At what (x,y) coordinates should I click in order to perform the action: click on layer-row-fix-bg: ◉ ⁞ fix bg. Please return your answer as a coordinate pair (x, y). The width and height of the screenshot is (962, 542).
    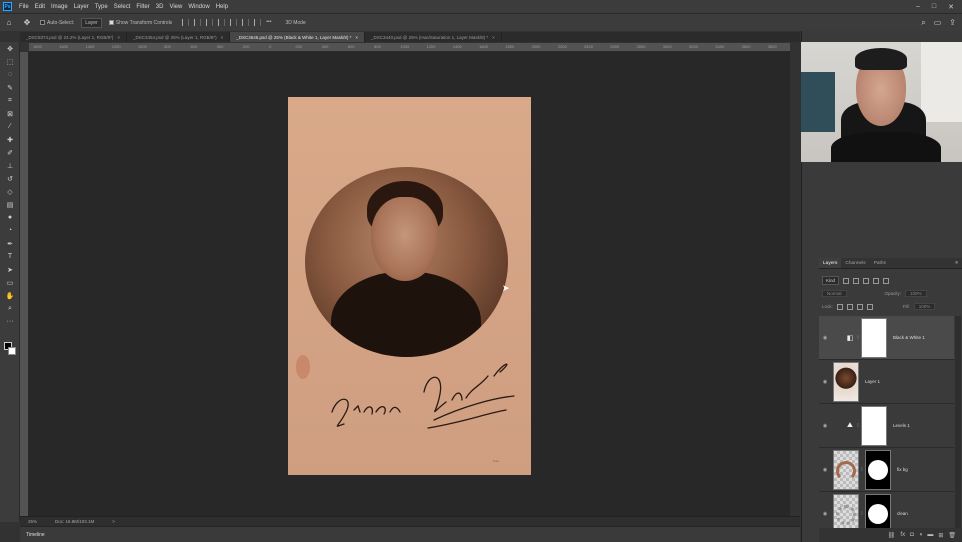
    Looking at the image, I should click on (886, 470).